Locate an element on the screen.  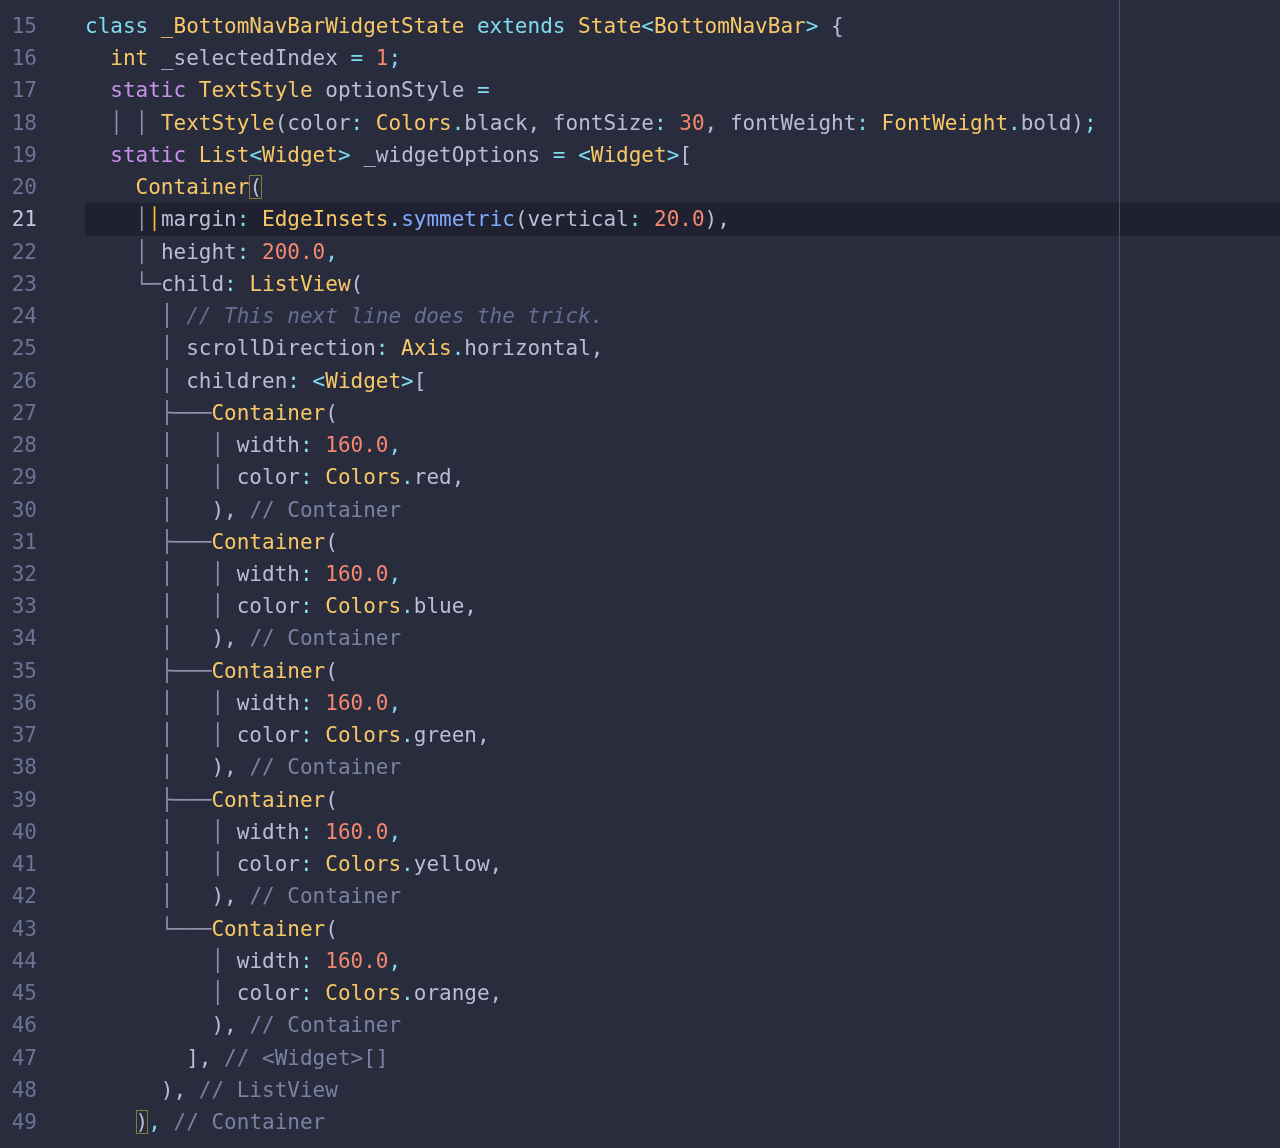
code-line: │ │ color: Colors.green, is located at coordinates (325, 735).